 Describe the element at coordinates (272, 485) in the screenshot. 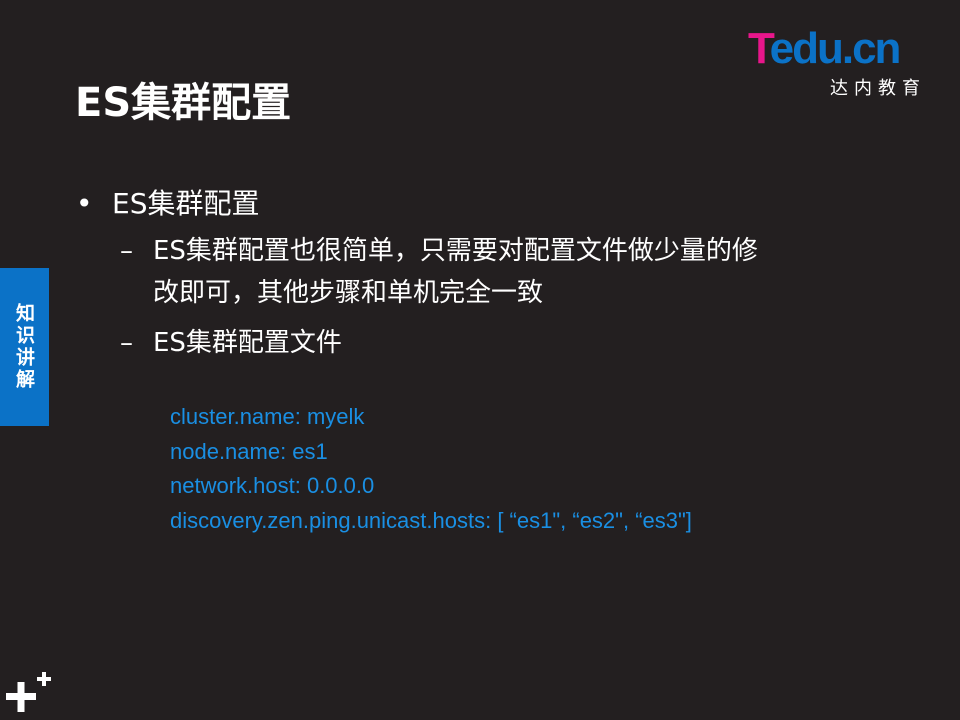

I see `config-line: network.host: 0.0.0.0` at that location.